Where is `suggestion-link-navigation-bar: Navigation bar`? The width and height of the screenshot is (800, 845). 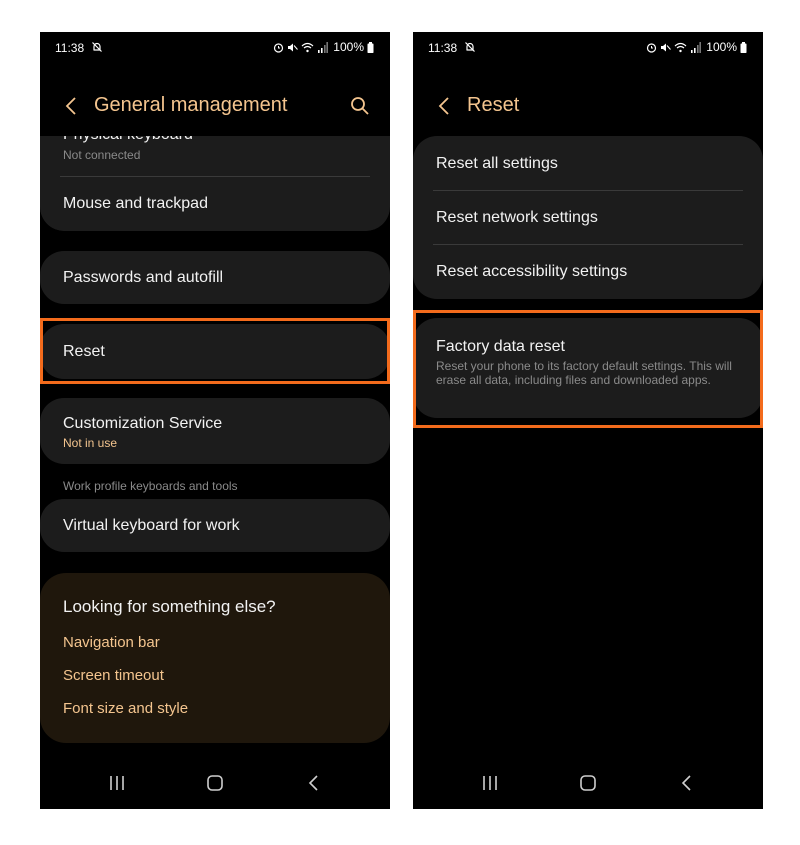
suggestion-link-navigation-bar: Navigation bar is located at coordinates (111, 642).